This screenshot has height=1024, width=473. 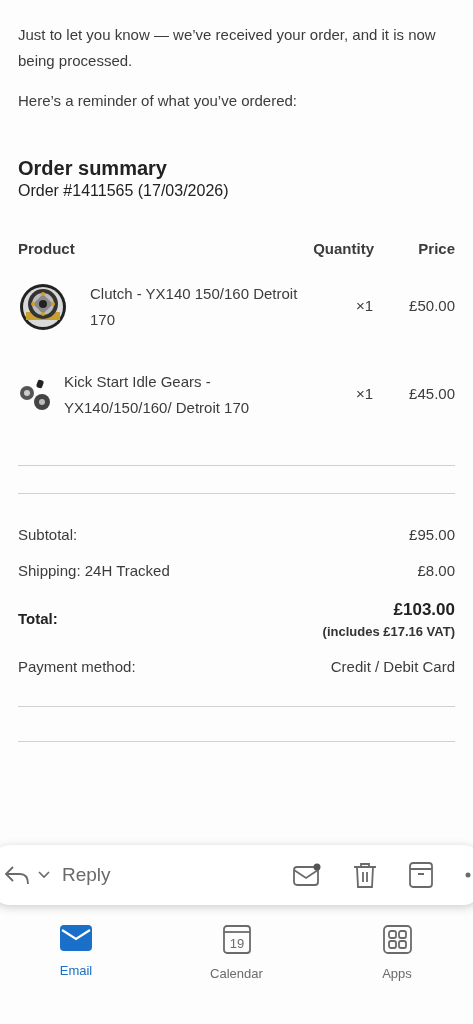 I want to click on column-header: Product, so click(x=47, y=249).